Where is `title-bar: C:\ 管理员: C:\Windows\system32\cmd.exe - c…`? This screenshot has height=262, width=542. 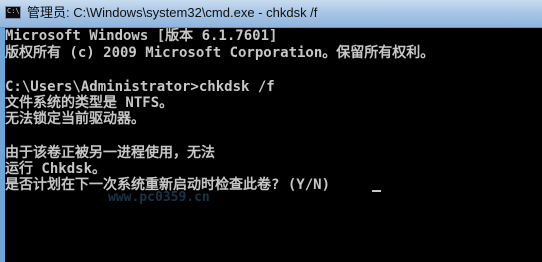 title-bar: C:\ 管理员: C:\Windows\system32\cmd.exe - c… is located at coordinates (271, 14).